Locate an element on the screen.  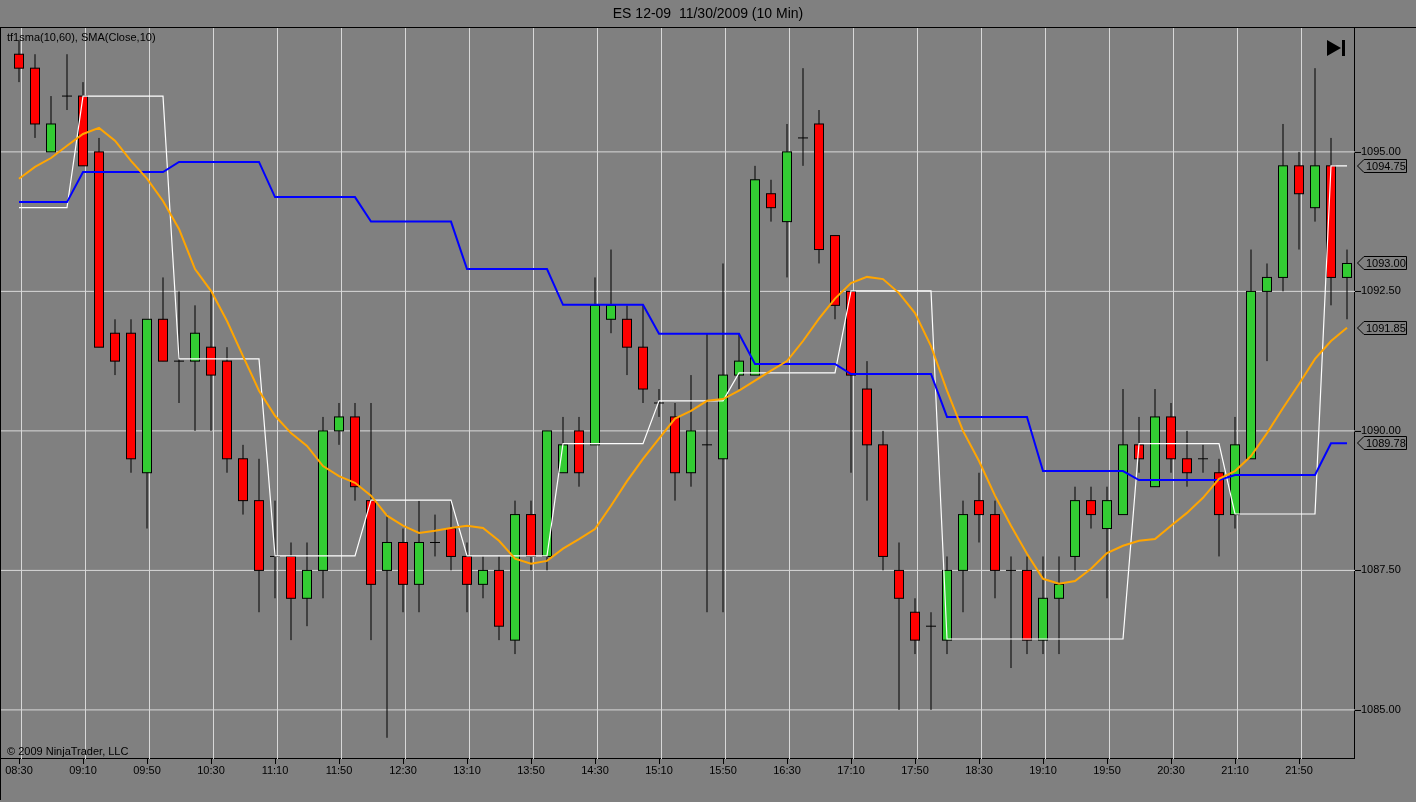
time-axis-label: 09:50 is located at coordinates (147, 770).